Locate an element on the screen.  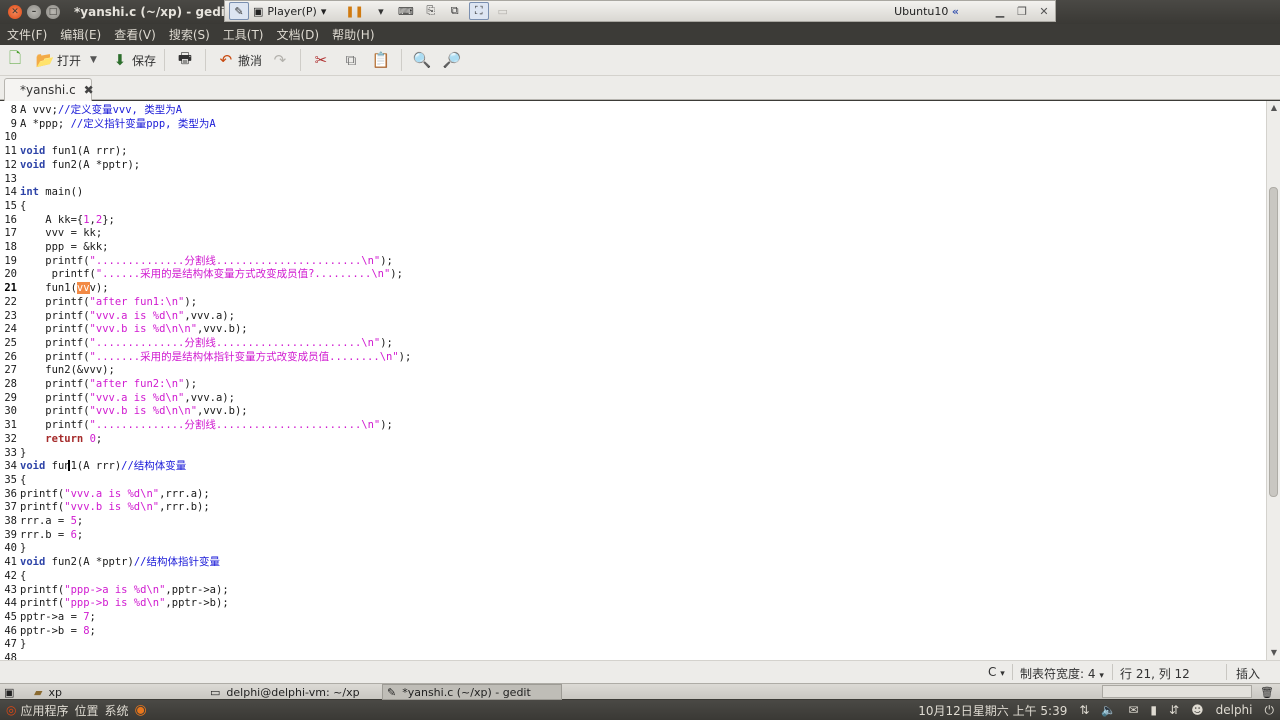
new-button: 🗋 is located at coordinates (16, 60).